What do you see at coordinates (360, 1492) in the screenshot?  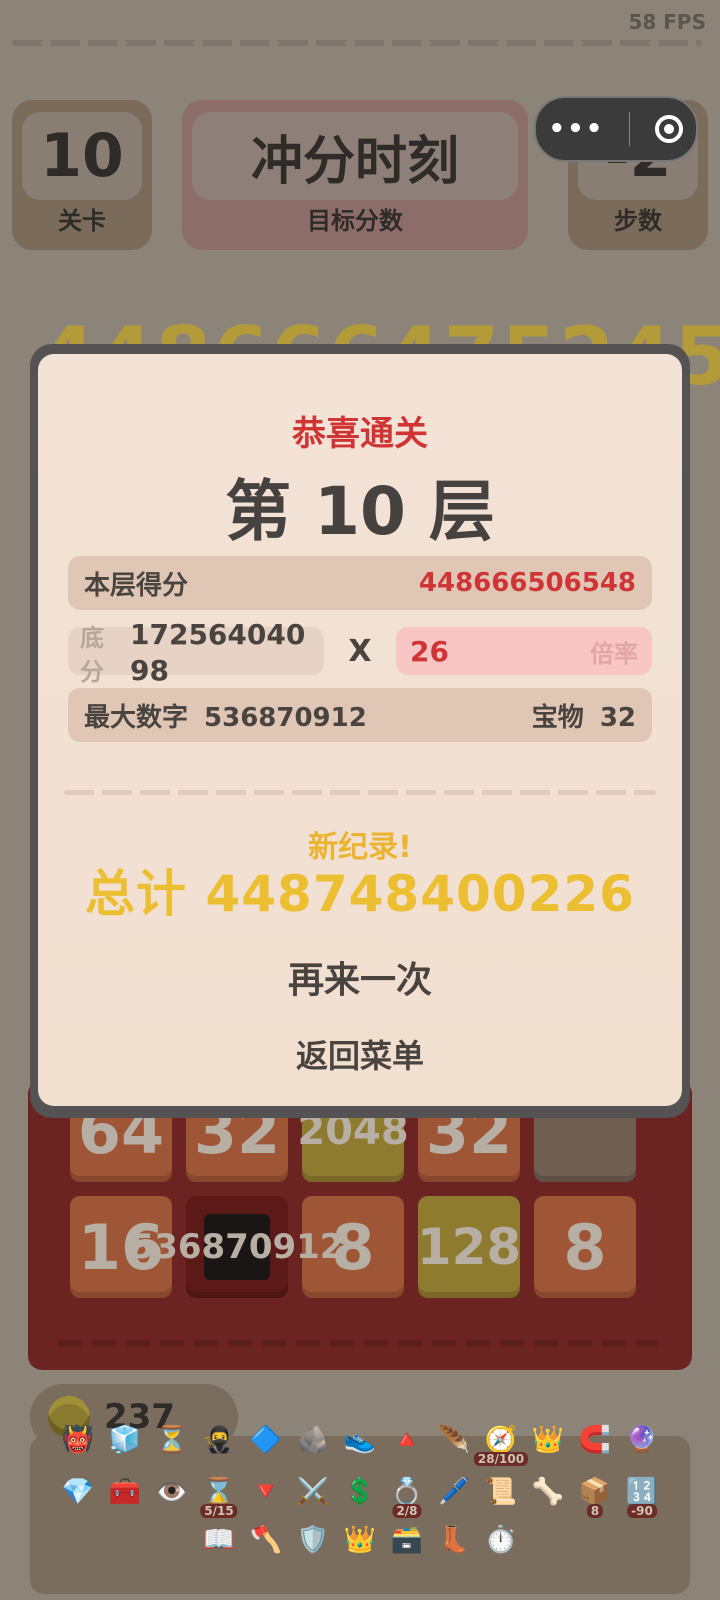 I see `inventory-item-icon: 💲` at bounding box center [360, 1492].